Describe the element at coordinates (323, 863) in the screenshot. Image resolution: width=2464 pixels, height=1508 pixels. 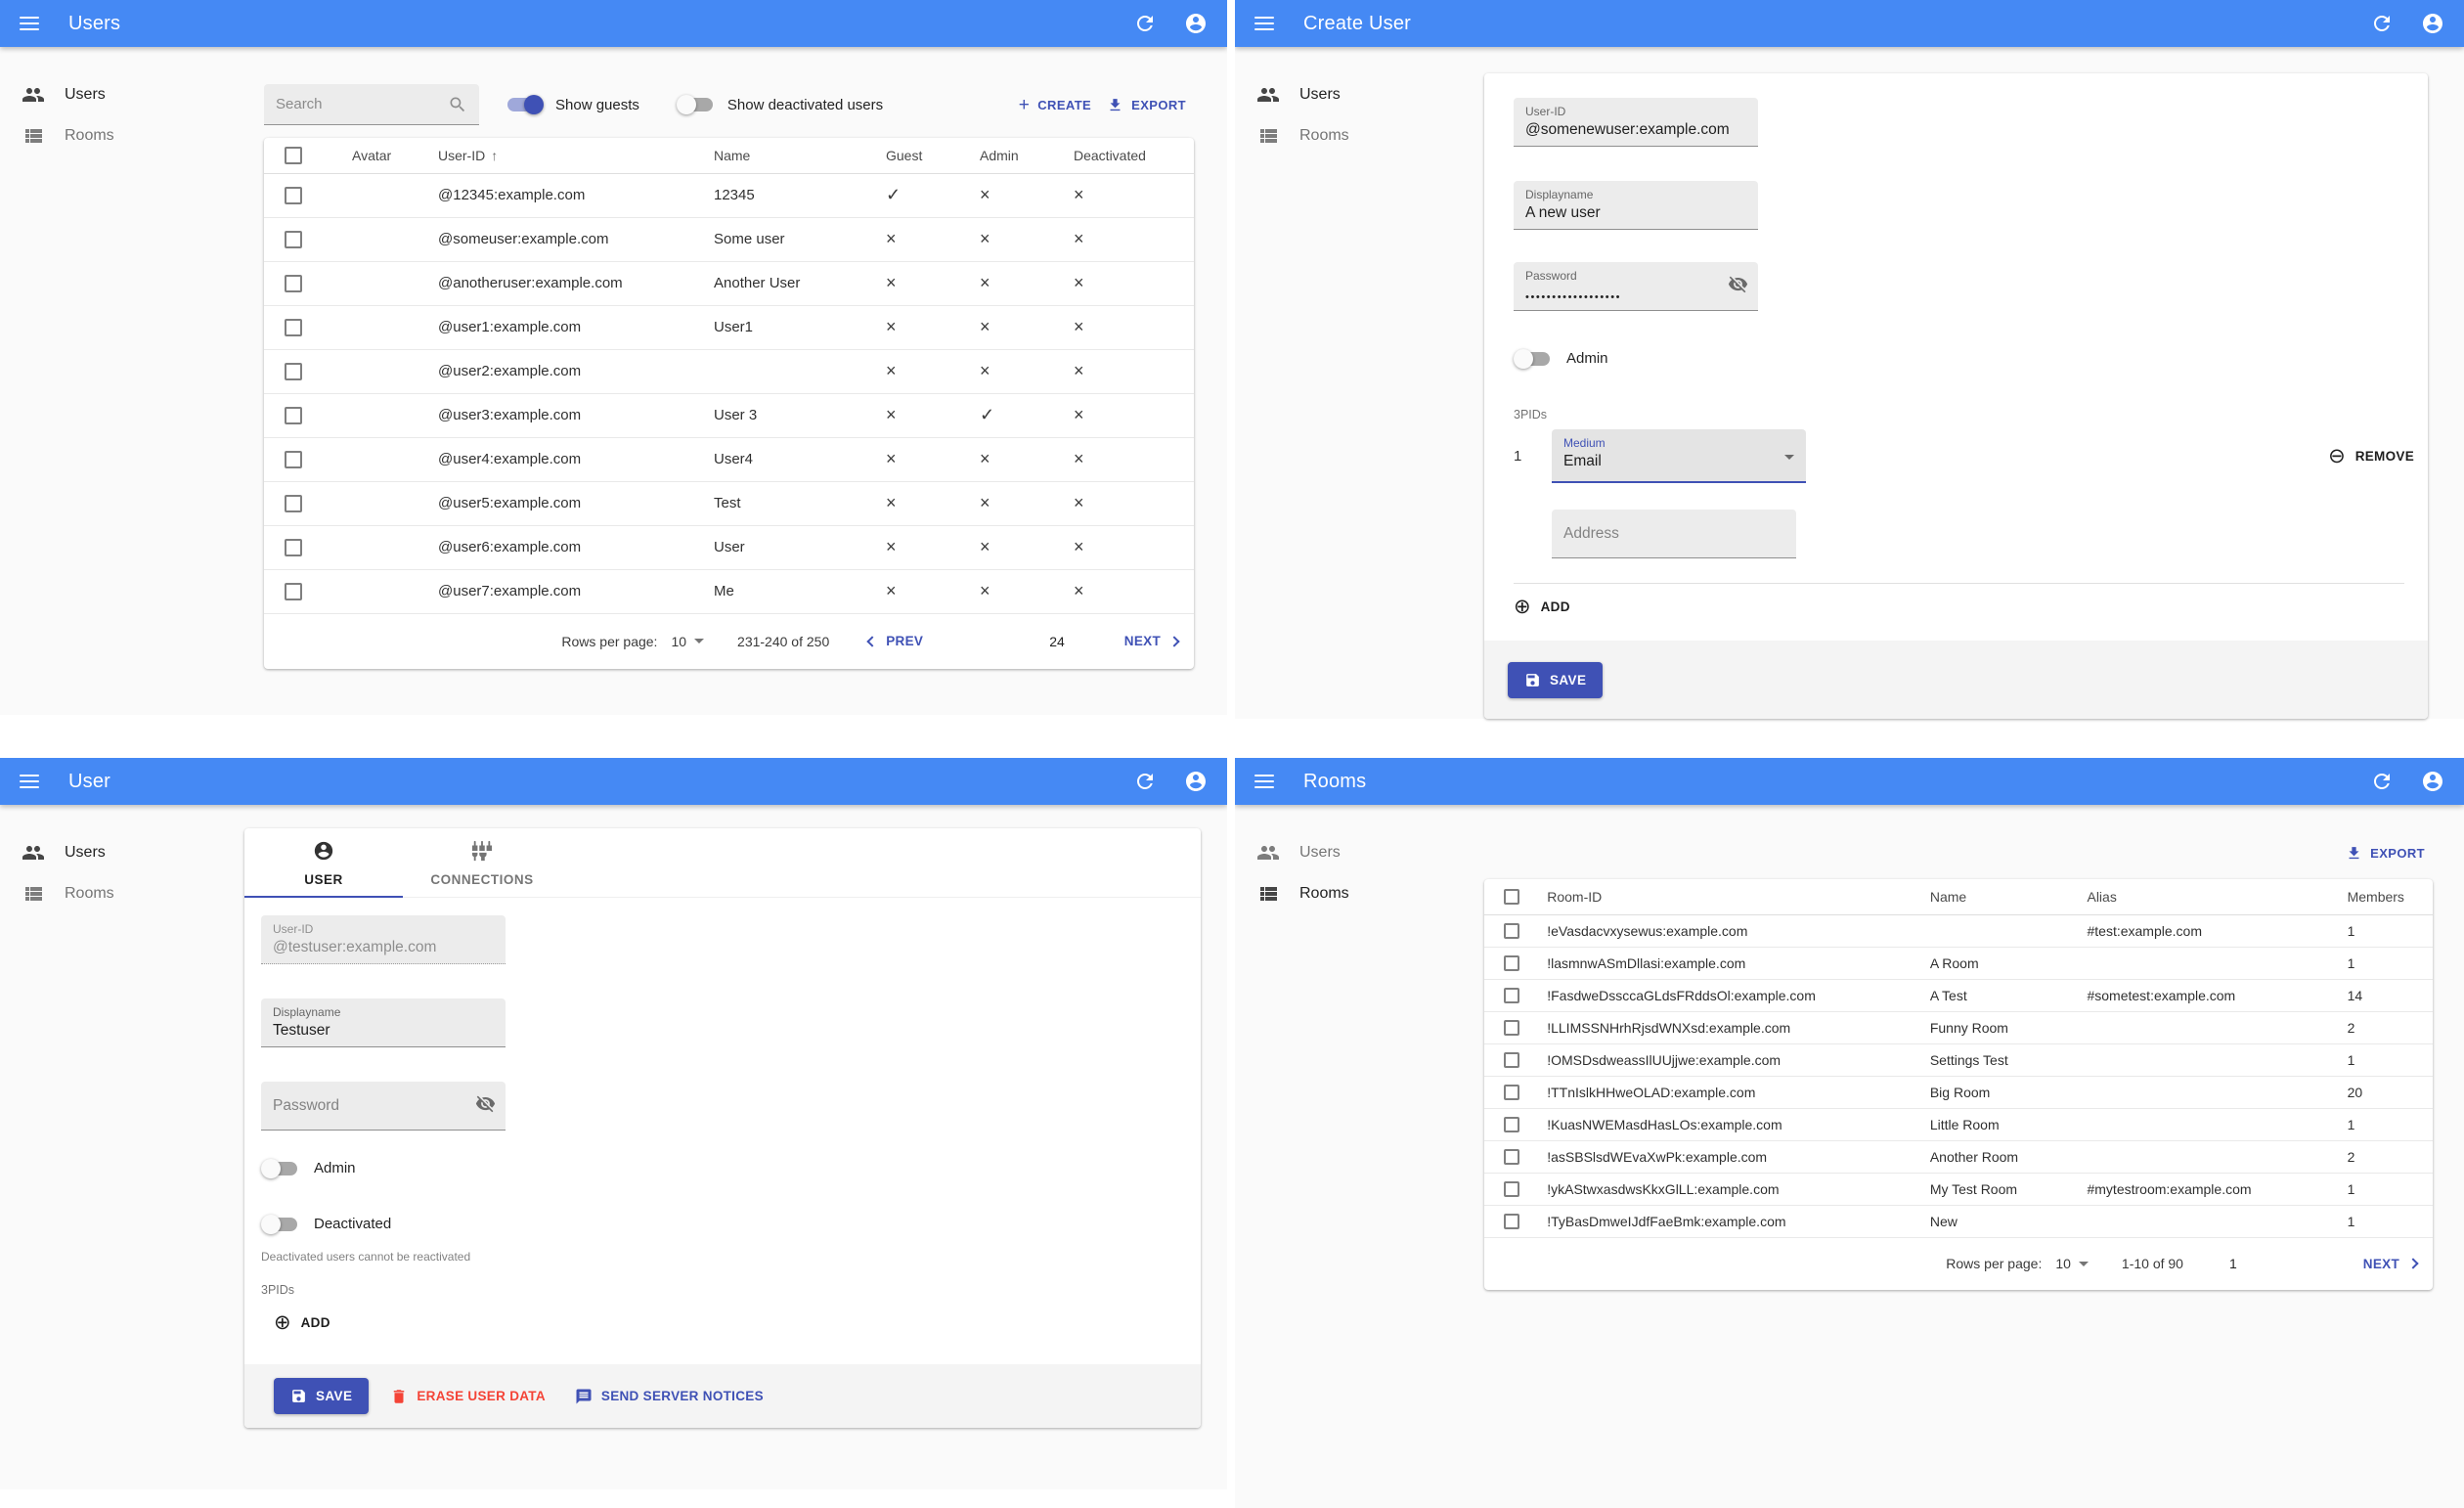
I see `tab-user: USER` at that location.